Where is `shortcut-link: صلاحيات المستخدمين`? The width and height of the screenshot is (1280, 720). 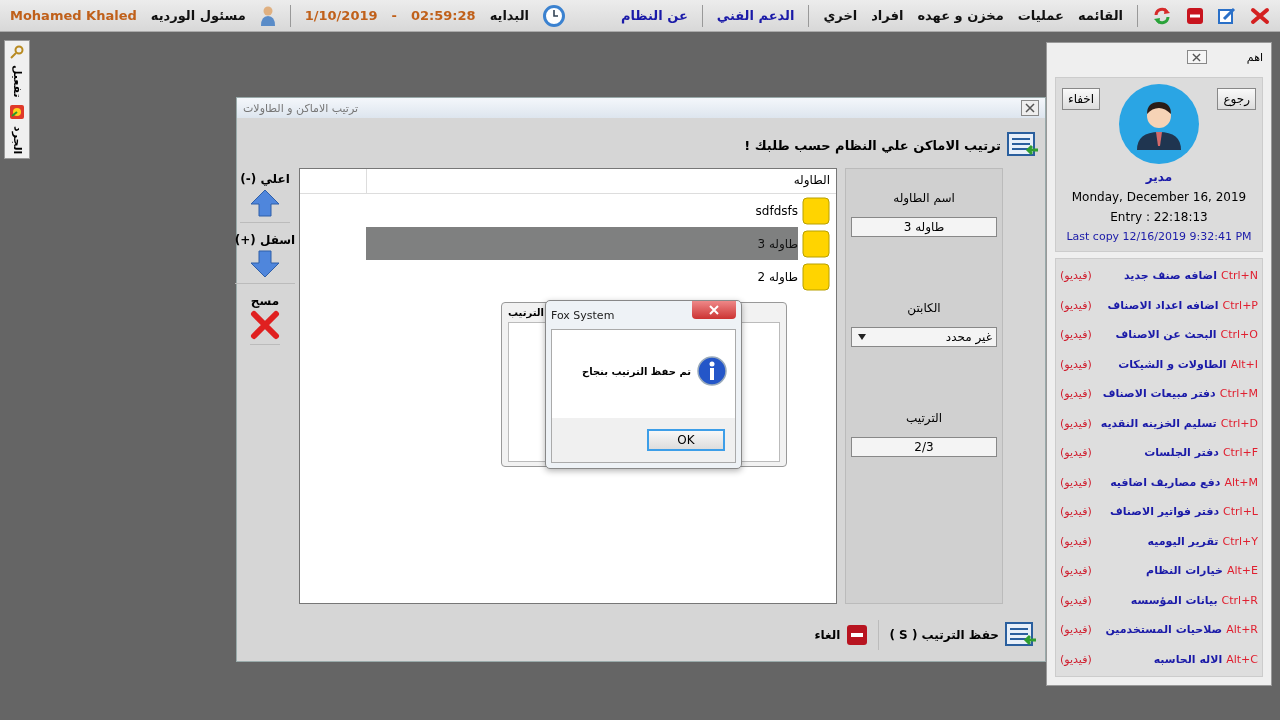 shortcut-link: صلاحيات المستخدمين is located at coordinates (1164, 630).